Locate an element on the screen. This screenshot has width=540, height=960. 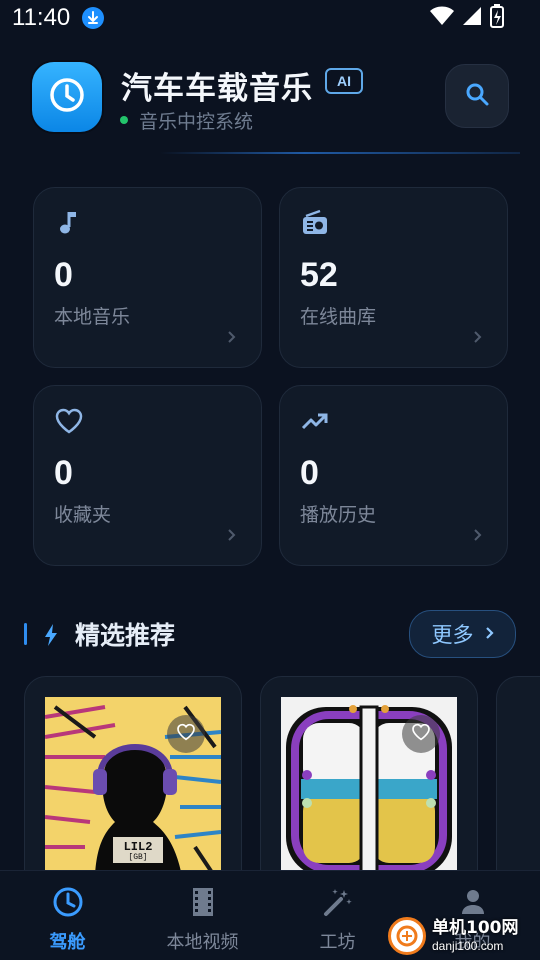
album-cover-subtext: [GB] is located at coordinates (138, 857).